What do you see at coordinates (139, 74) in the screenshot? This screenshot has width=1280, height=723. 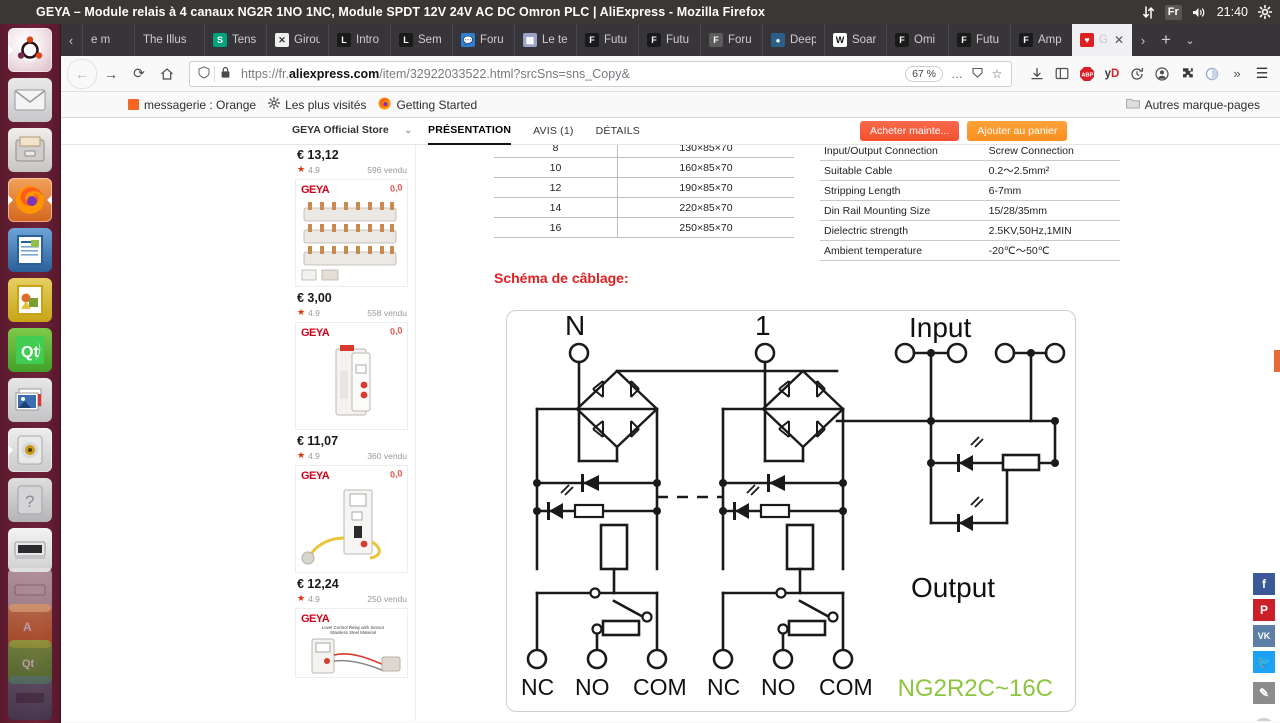 I see `reload-button: ⟳` at bounding box center [139, 74].